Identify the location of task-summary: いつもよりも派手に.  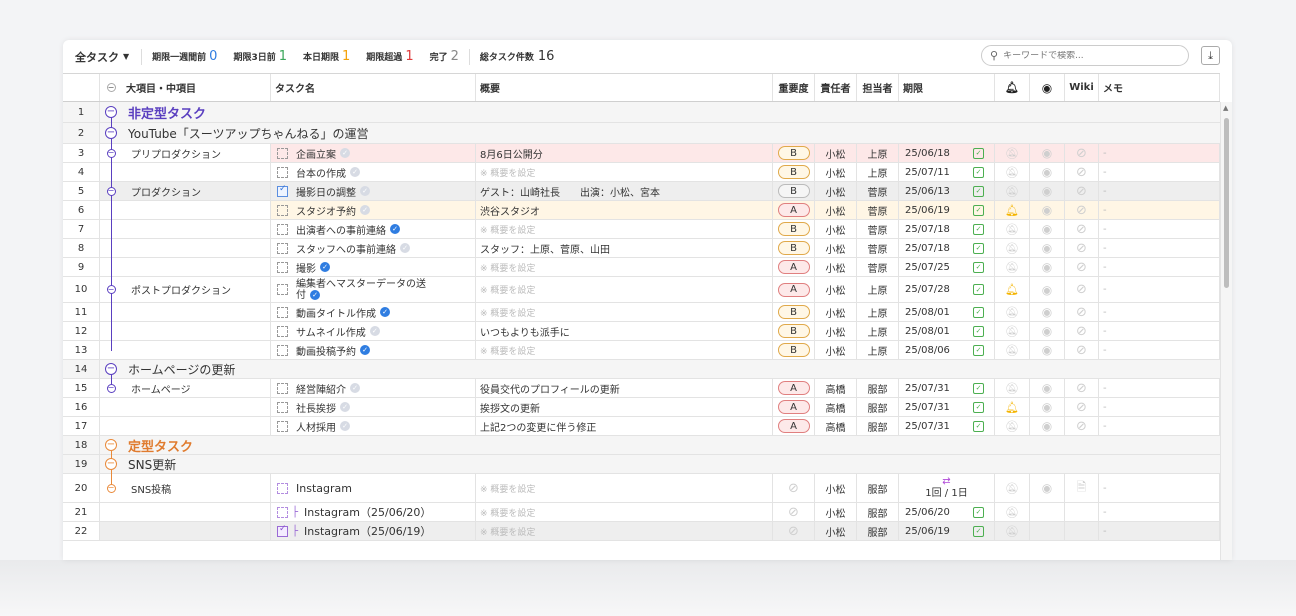
(525, 331).